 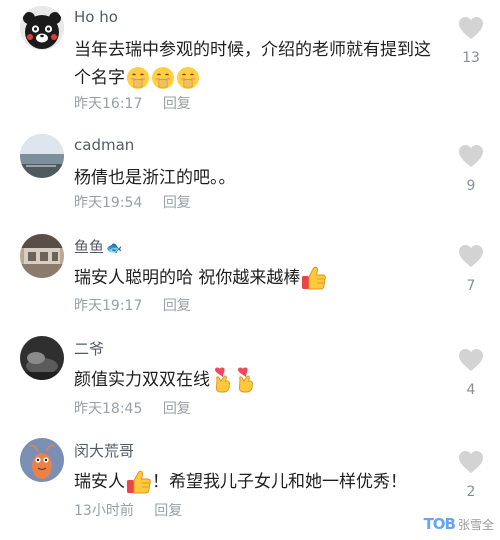 What do you see at coordinates (260, 178) in the screenshot?
I see `comment-text: 杨倩也是浙江的吧。。` at bounding box center [260, 178].